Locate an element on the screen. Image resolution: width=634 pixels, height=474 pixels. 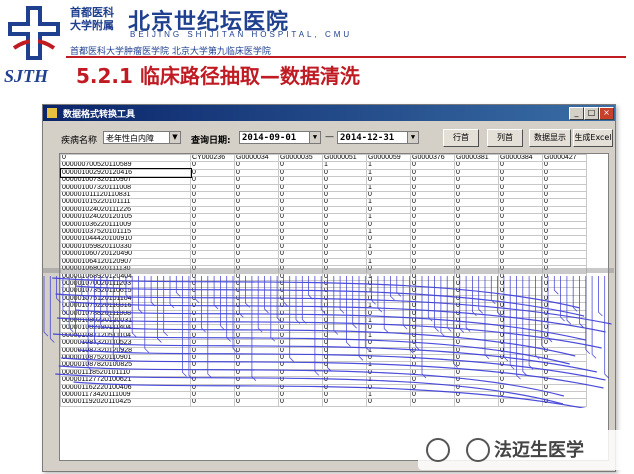
export-excel-button: 生成Excel is located at coordinates (593, 138).